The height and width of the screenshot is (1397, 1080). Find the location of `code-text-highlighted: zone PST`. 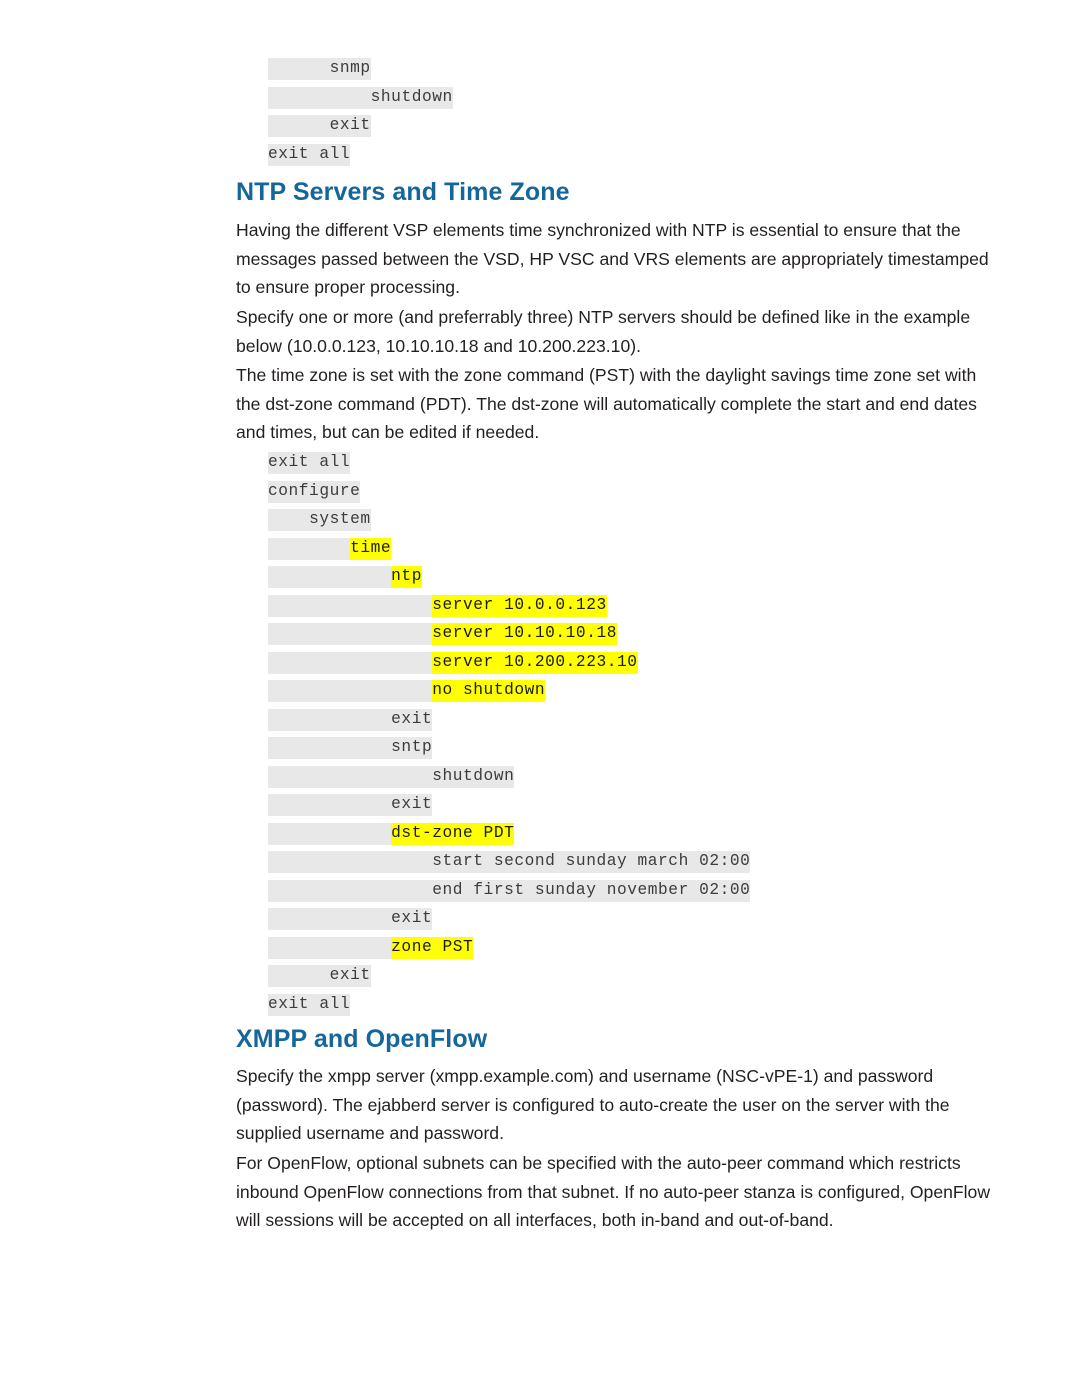

code-text-highlighted: zone PST is located at coordinates (432, 947).